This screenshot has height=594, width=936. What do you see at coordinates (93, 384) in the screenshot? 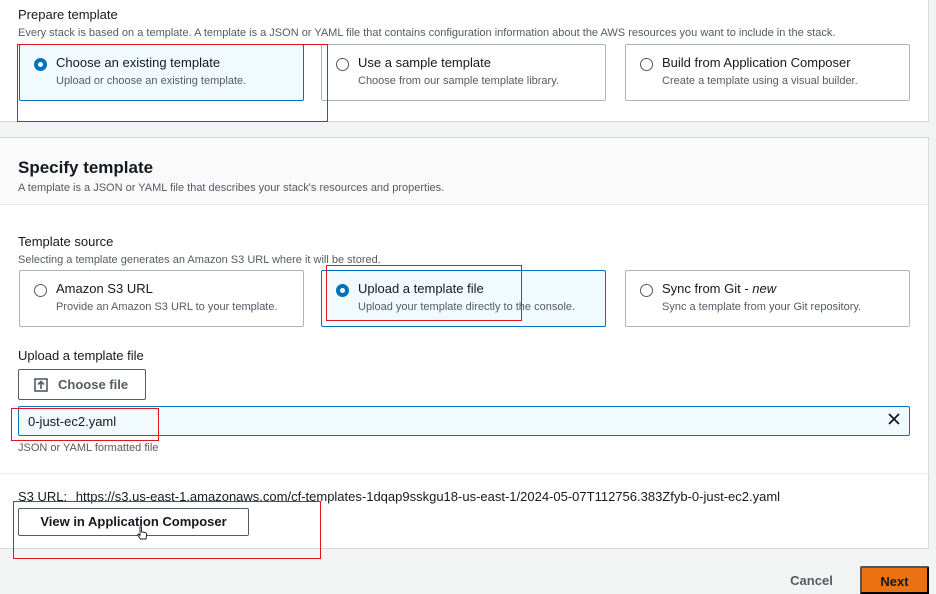
I see `choose-file-label: Choose file` at bounding box center [93, 384].